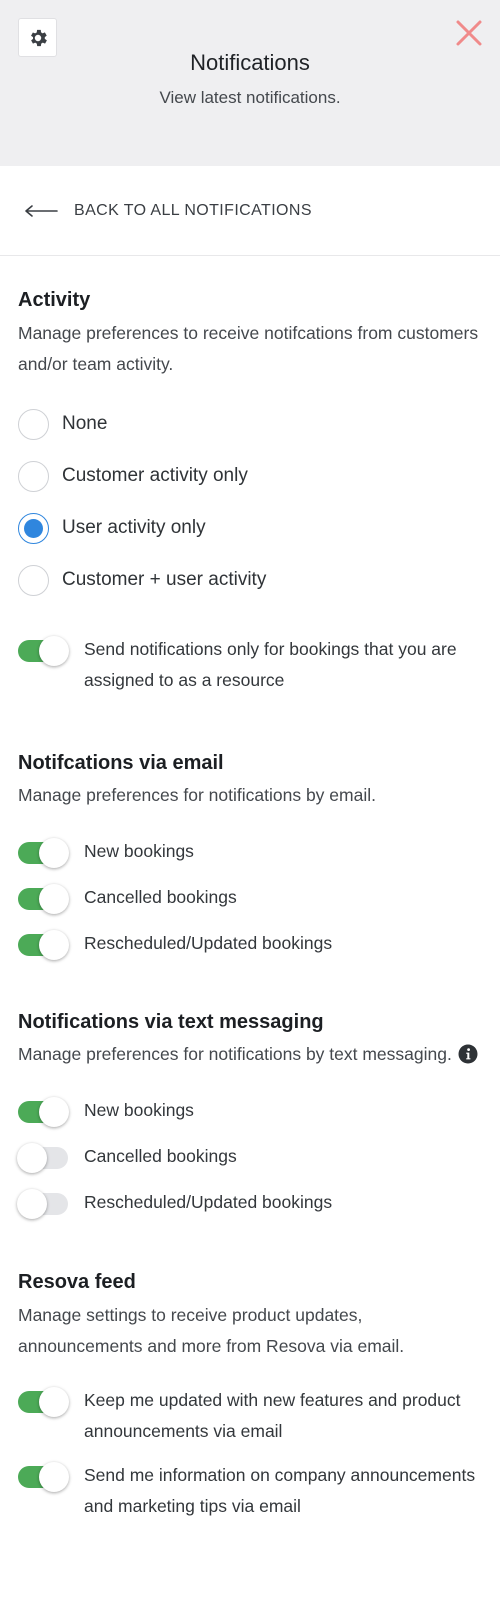 Image resolution: width=500 pixels, height=1608 pixels. I want to click on radio-button-selected, so click(33, 528).